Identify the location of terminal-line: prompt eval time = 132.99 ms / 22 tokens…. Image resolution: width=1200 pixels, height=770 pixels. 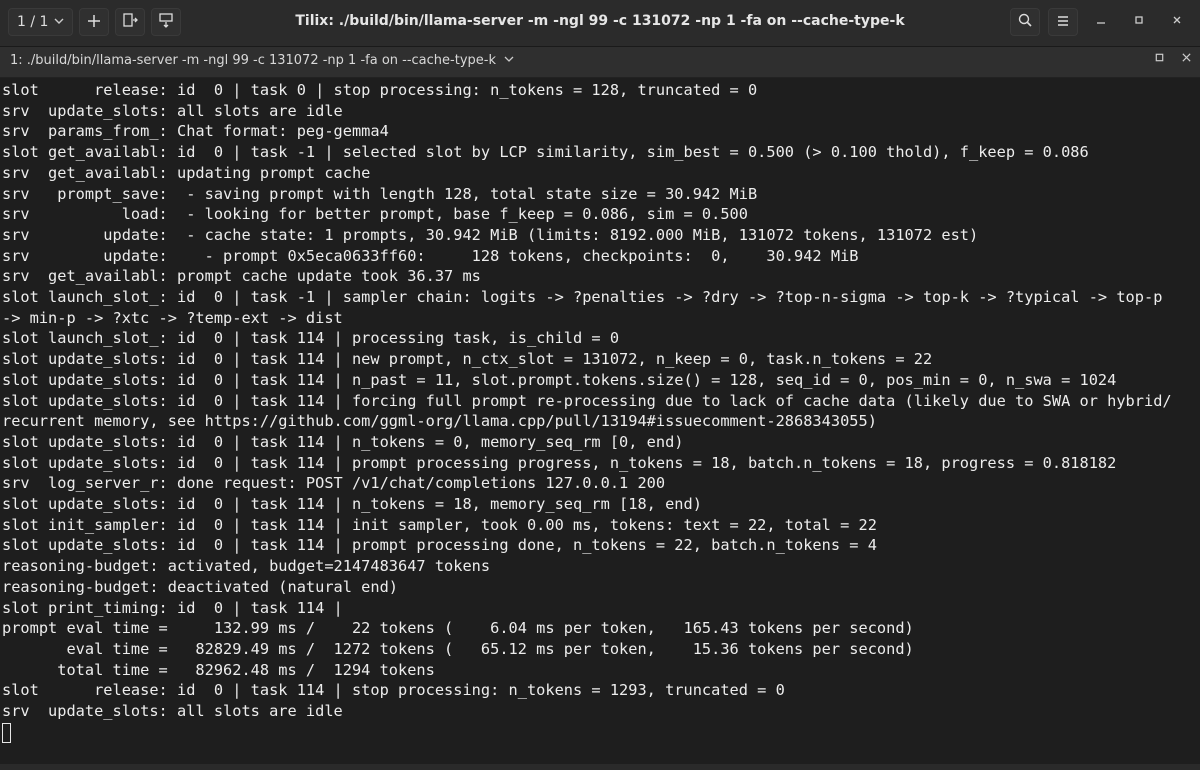
(458, 628).